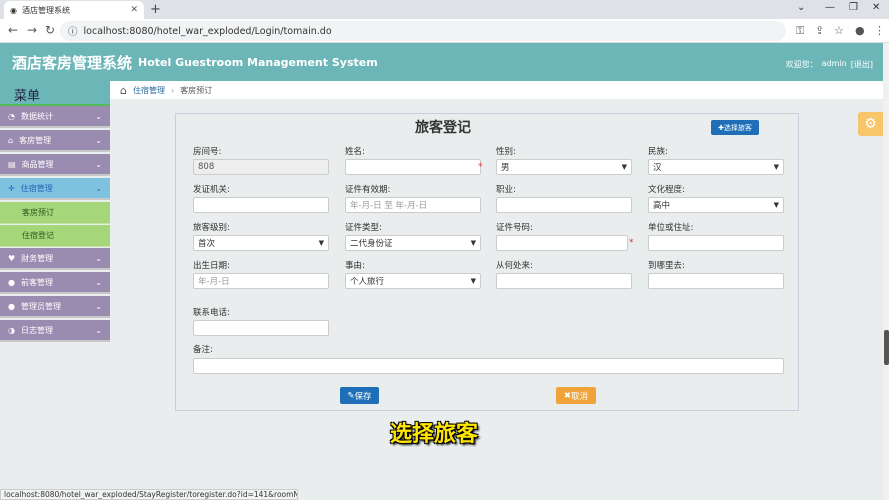  Describe the element at coordinates (870, 124) in the screenshot. I see `gear-icon: ⚙` at that location.